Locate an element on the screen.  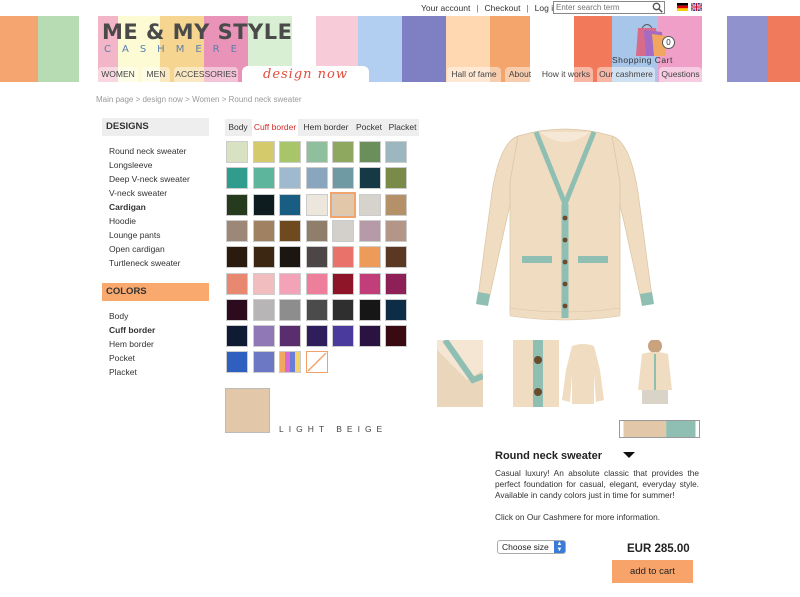
add-to-cart-button: add to cart is located at coordinates (652, 571).